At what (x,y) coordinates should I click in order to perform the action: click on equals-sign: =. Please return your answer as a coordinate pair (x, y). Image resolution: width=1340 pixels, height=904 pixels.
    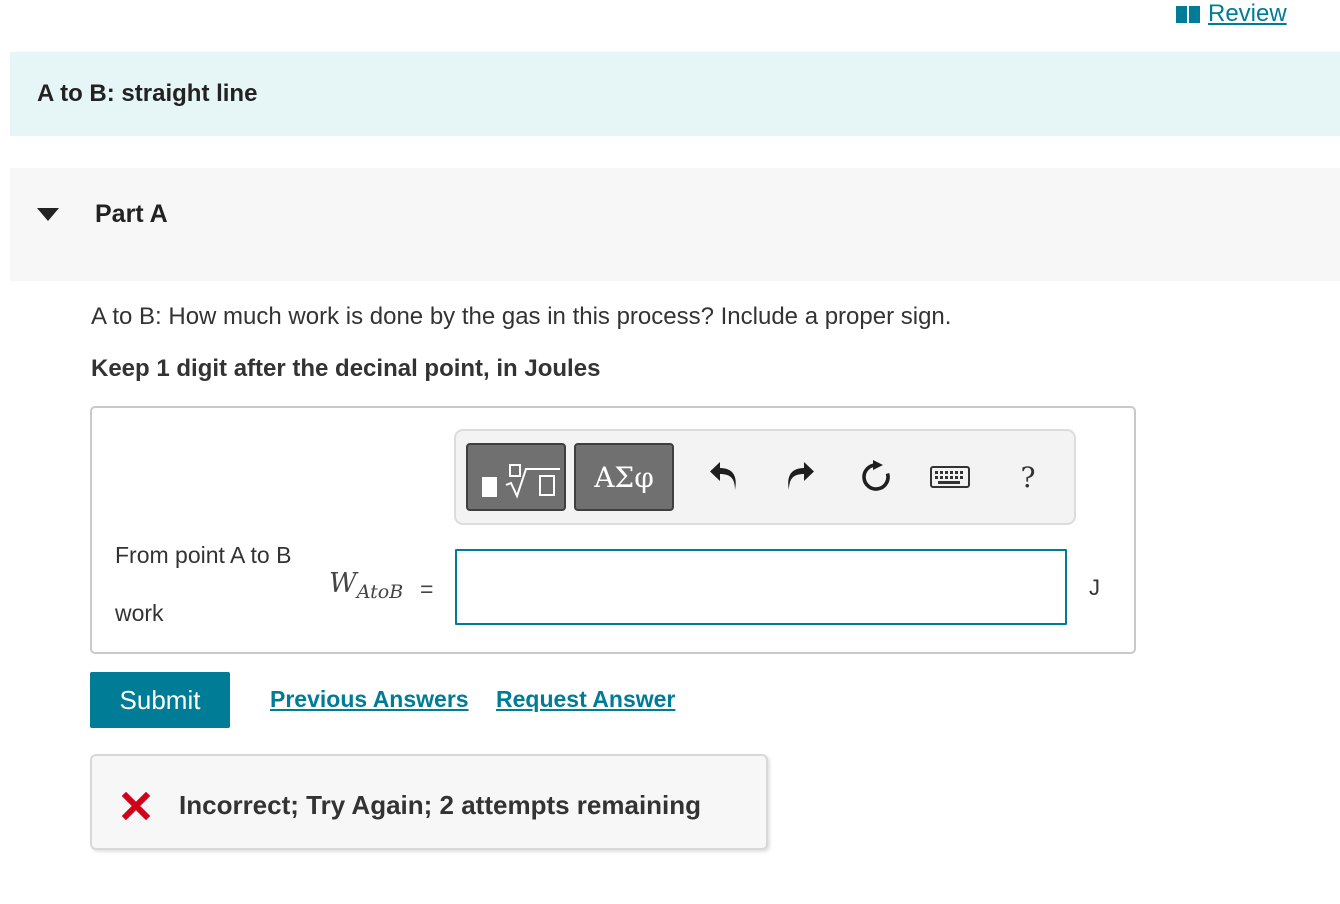
    Looking at the image, I should click on (427, 589).